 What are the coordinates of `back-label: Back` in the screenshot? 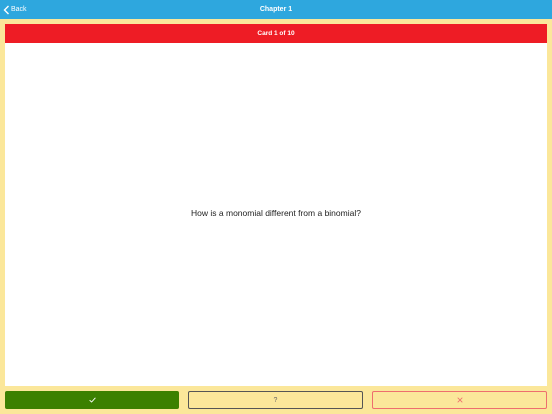 It's located at (19, 9).